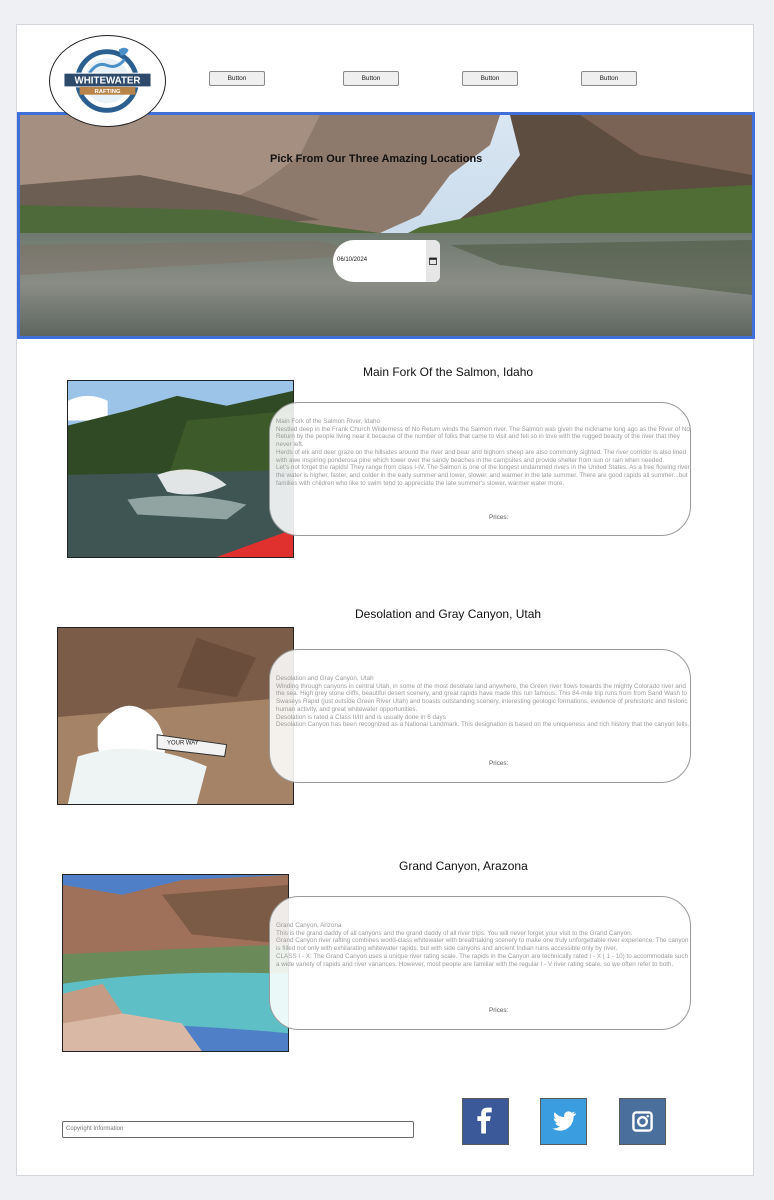  I want to click on calendar-icon, so click(433, 261).